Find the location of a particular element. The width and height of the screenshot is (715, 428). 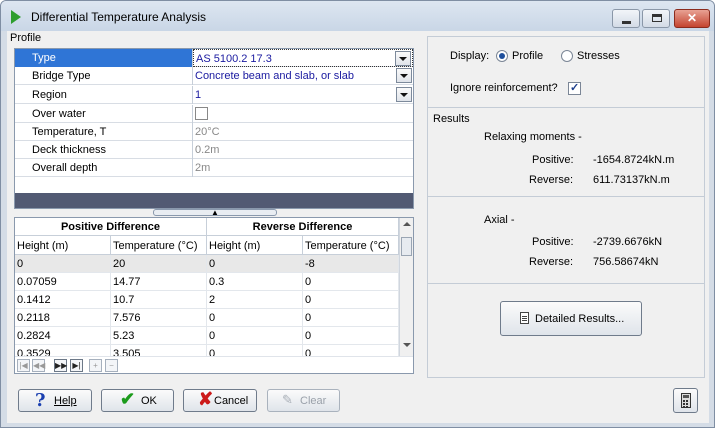

relaxing-reverse-value: 611.73137kN.m is located at coordinates (631, 180).